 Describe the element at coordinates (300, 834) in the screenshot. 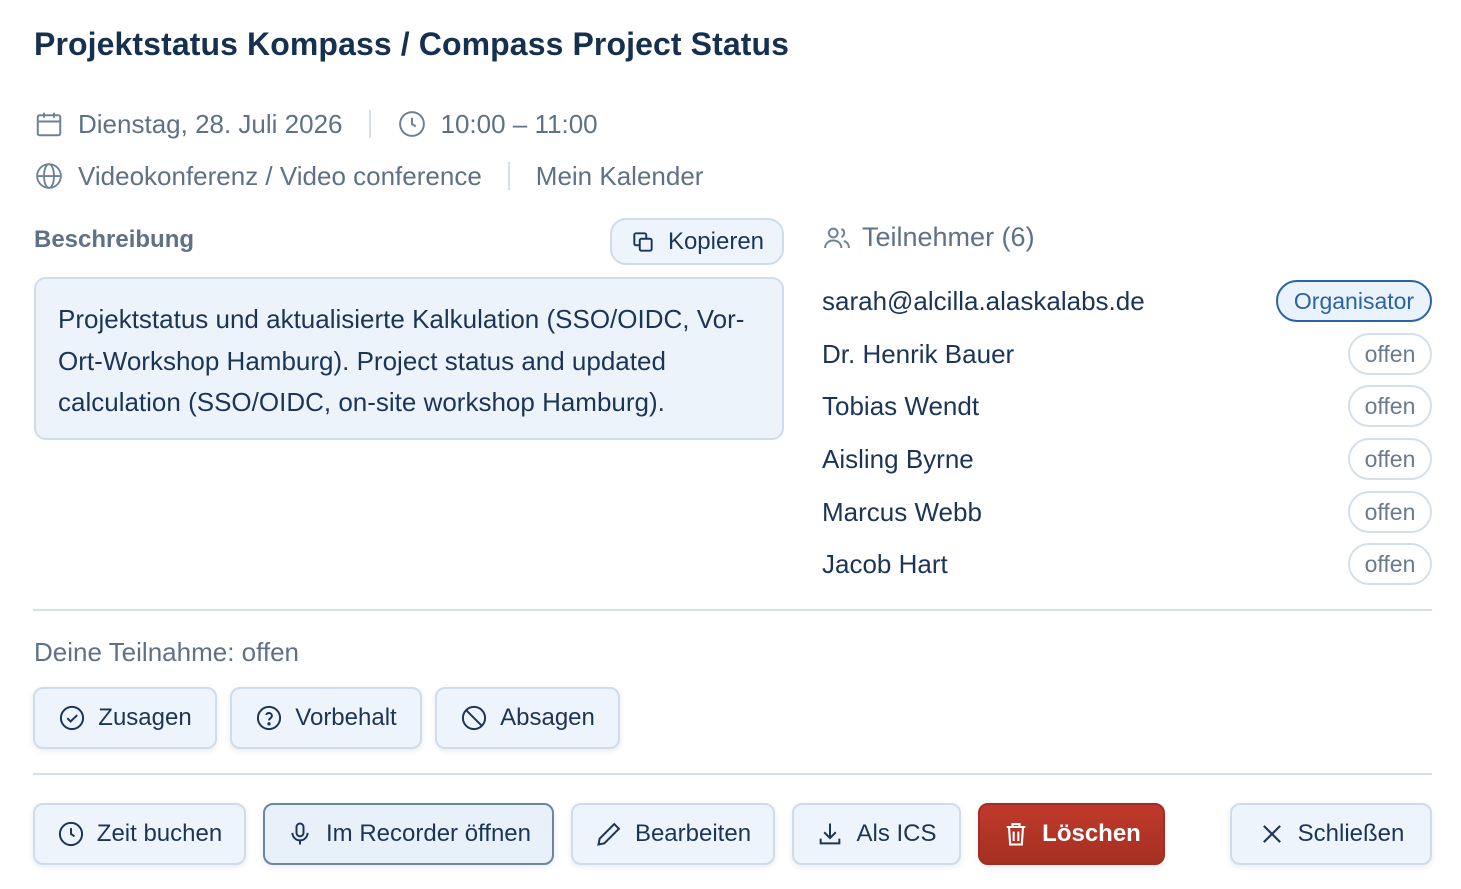

I see `microphone-icon` at that location.